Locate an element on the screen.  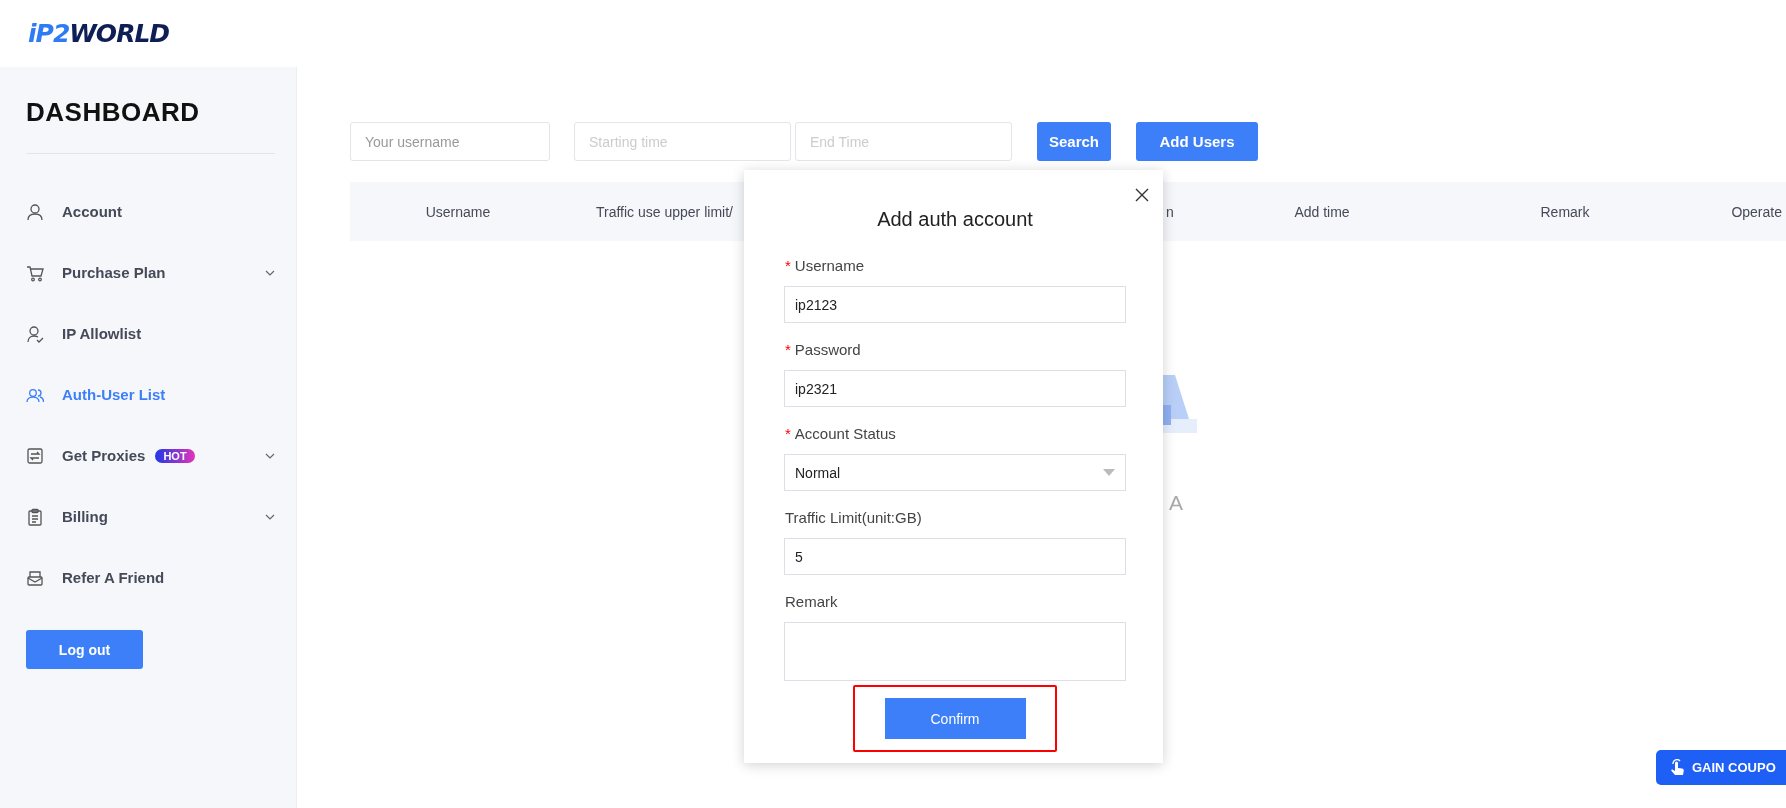
hot-badge: HOT is located at coordinates (175, 455).